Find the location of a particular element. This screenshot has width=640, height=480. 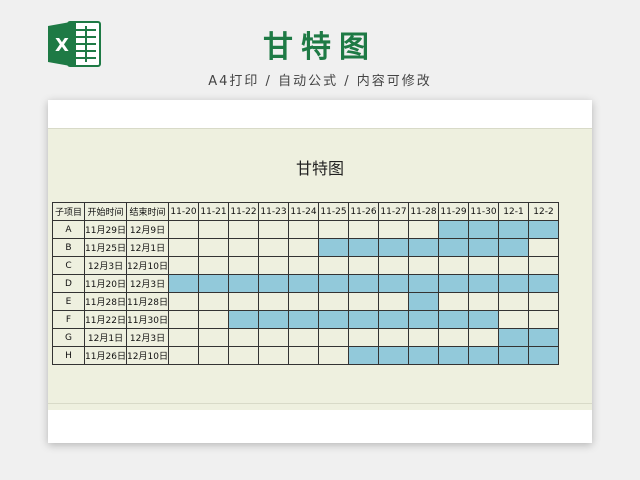

table-row: E 11月28日 11月28日 is located at coordinates (305, 301).